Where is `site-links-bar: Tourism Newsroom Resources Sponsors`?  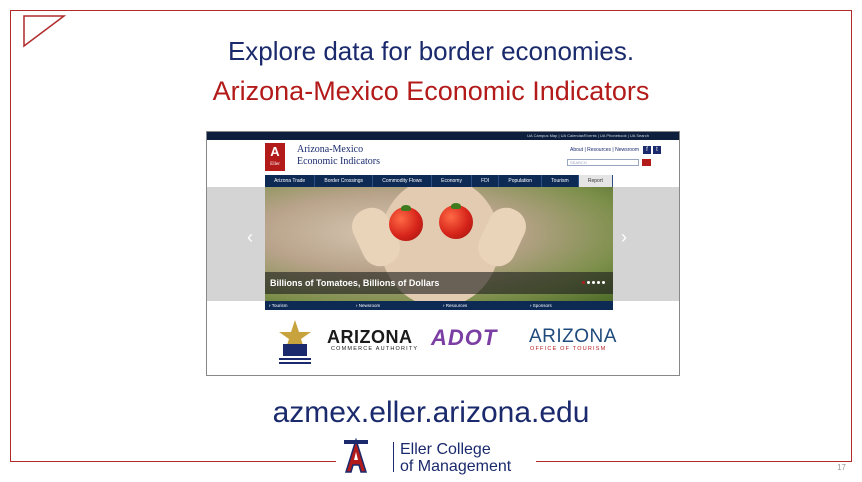
site-links-bar: Tourism Newsroom Resources Sponsors is located at coordinates (439, 305).